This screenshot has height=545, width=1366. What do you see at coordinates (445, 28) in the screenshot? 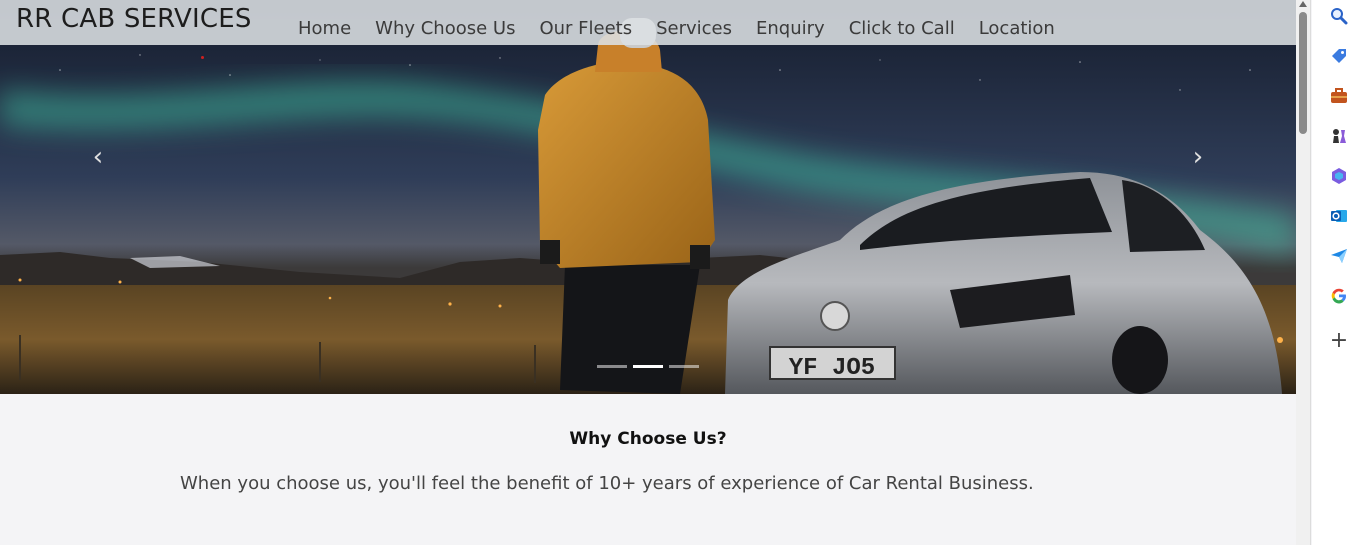
I see `nav-link-why-choose-us: Why Choose Us` at bounding box center [445, 28].